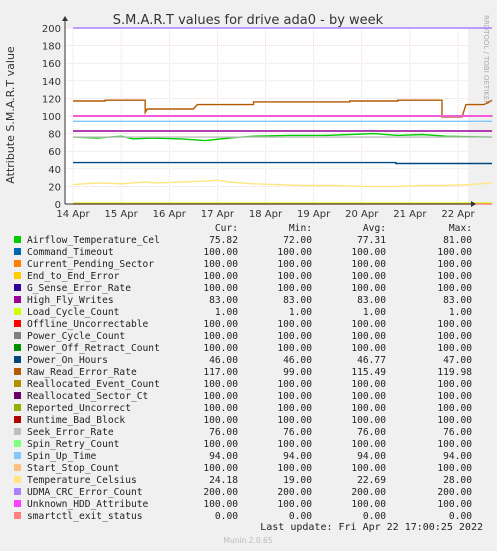  I want to click on legend-value: 19.00, so click(297, 480).